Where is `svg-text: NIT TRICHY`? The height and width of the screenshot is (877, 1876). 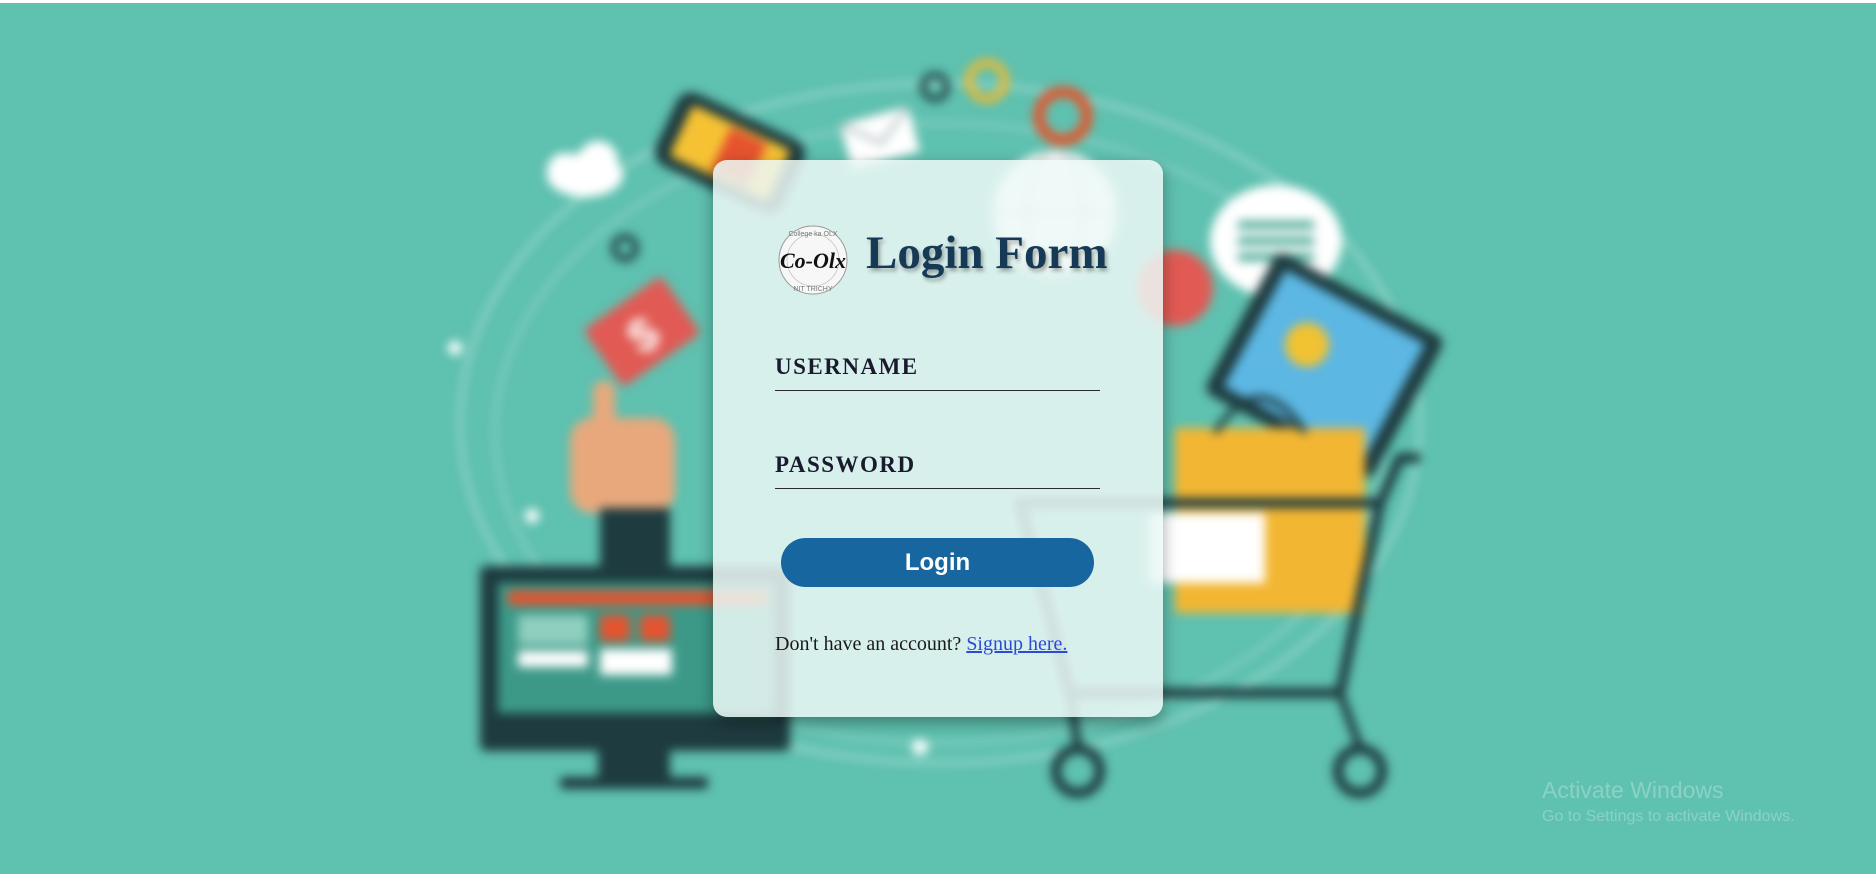 svg-text: NIT TRICHY is located at coordinates (812, 289).